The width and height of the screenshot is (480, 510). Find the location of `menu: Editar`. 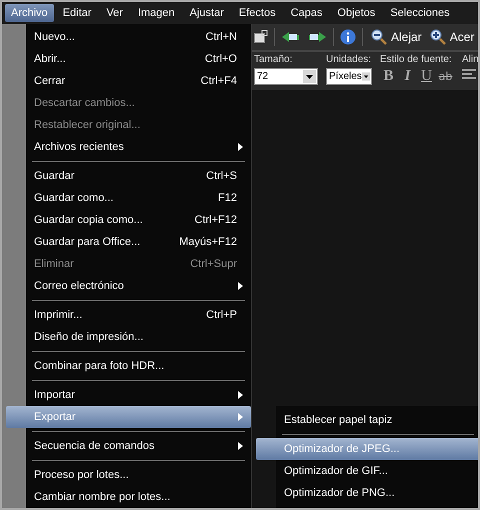

menu: Editar is located at coordinates (77, 13).